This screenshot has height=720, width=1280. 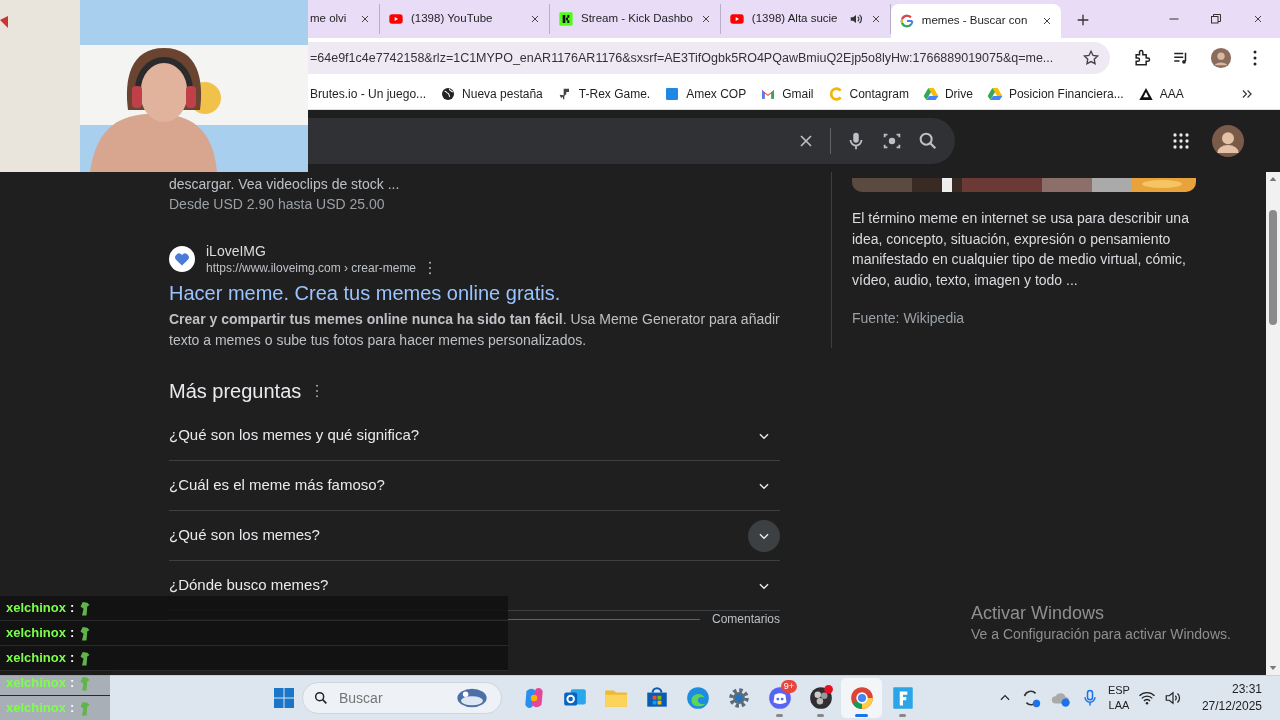 What do you see at coordinates (294, 435) in the screenshot?
I see `question-text: ¿Qué son los memes y qué significa?` at bounding box center [294, 435].